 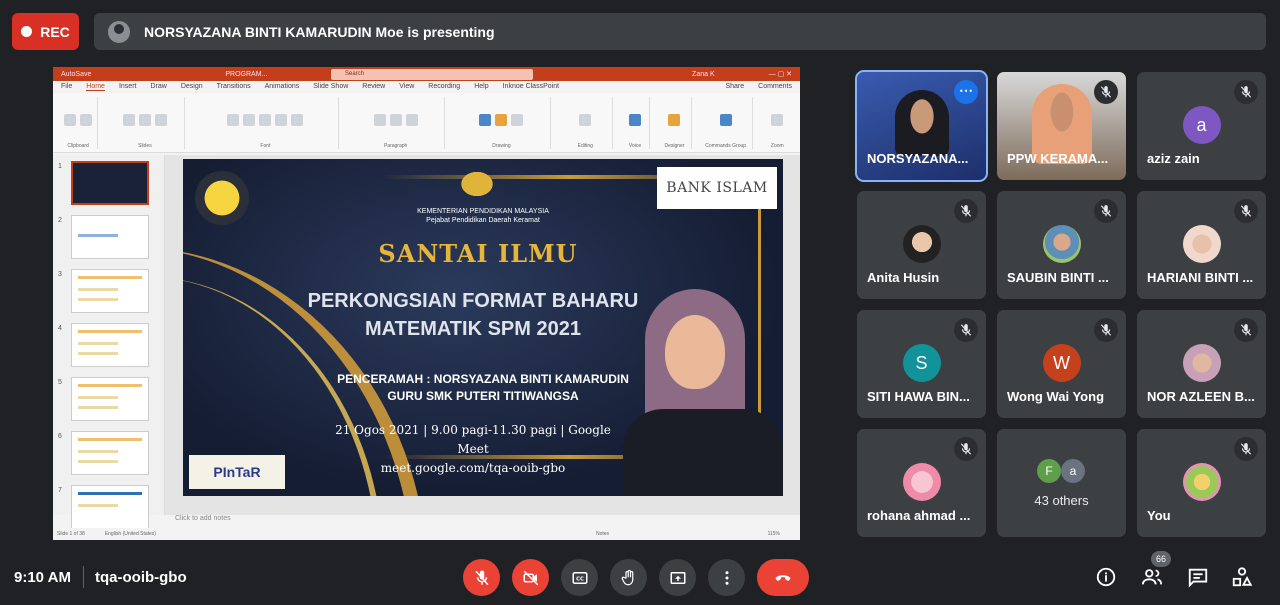 What do you see at coordinates (444, 86) in the screenshot?
I see `ppt-tab: Recording` at bounding box center [444, 86].